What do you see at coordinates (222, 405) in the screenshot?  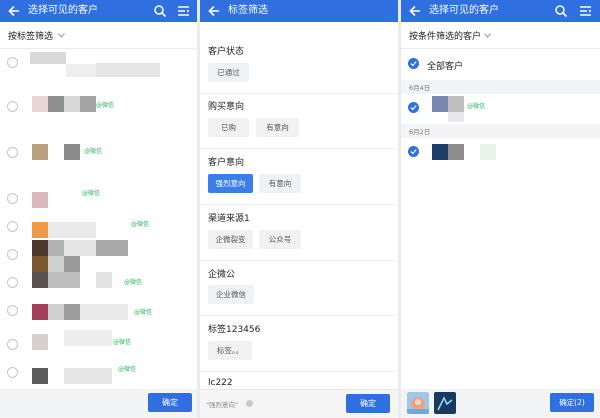 I see `selected-tags-text: "强烈意向"` at bounding box center [222, 405].